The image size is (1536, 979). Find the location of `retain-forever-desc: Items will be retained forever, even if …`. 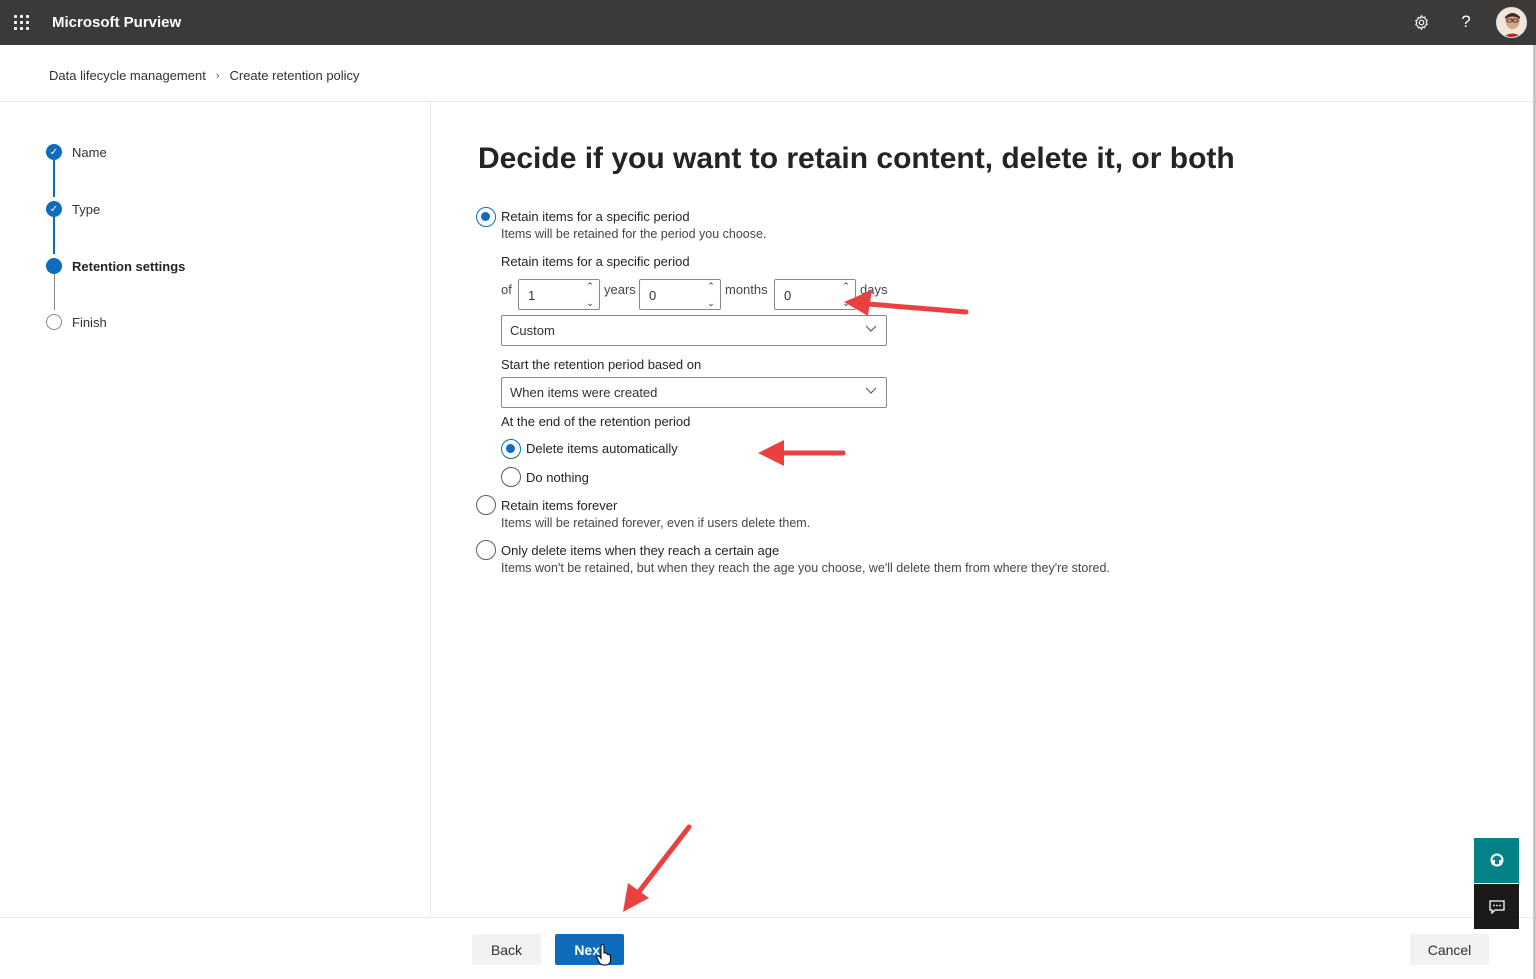

retain-forever-desc: Items will be retained forever, even if … is located at coordinates (656, 523).